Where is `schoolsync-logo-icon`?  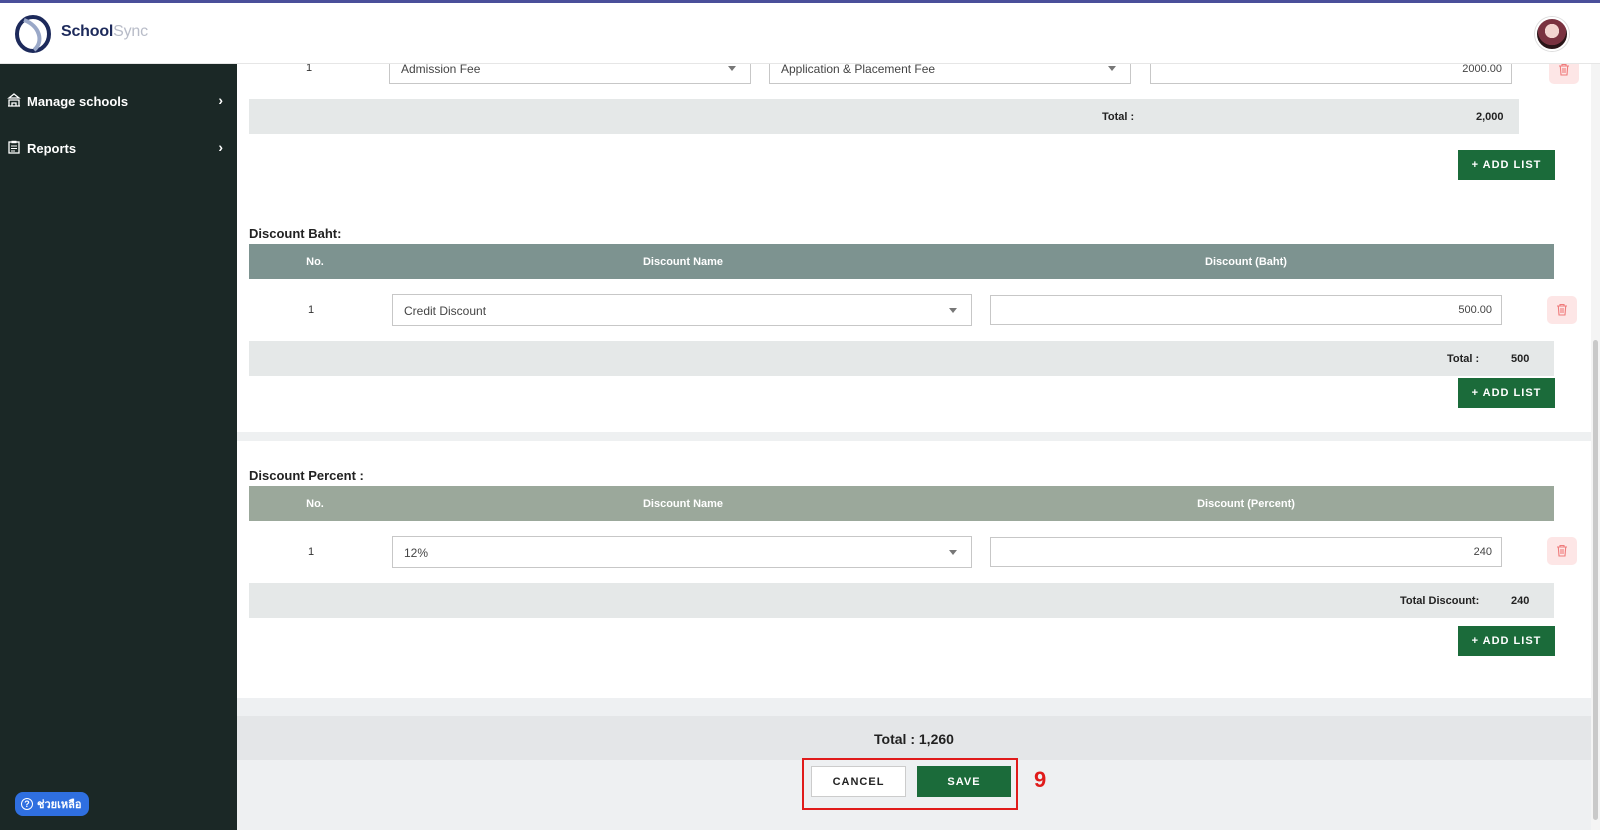 schoolsync-logo-icon is located at coordinates (33, 34).